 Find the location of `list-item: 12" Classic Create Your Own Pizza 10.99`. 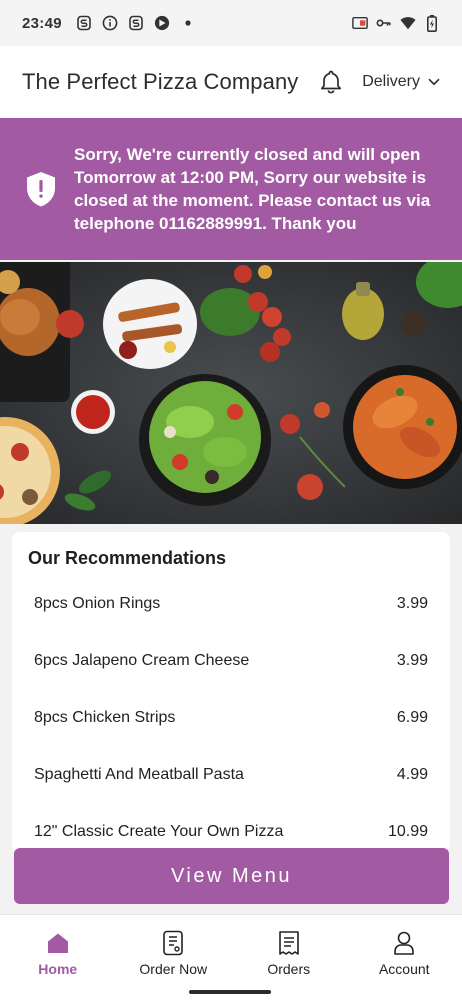

list-item: 12" Classic Create Your Own Pizza 10.99 is located at coordinates (231, 827).